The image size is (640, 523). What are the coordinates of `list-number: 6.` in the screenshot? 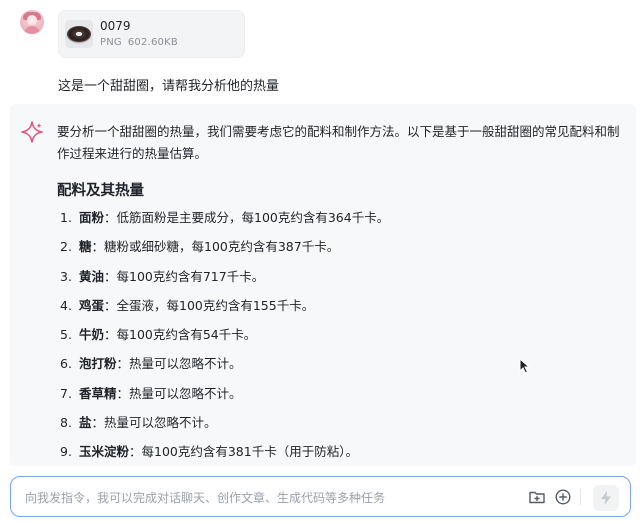 It's located at (66, 364).